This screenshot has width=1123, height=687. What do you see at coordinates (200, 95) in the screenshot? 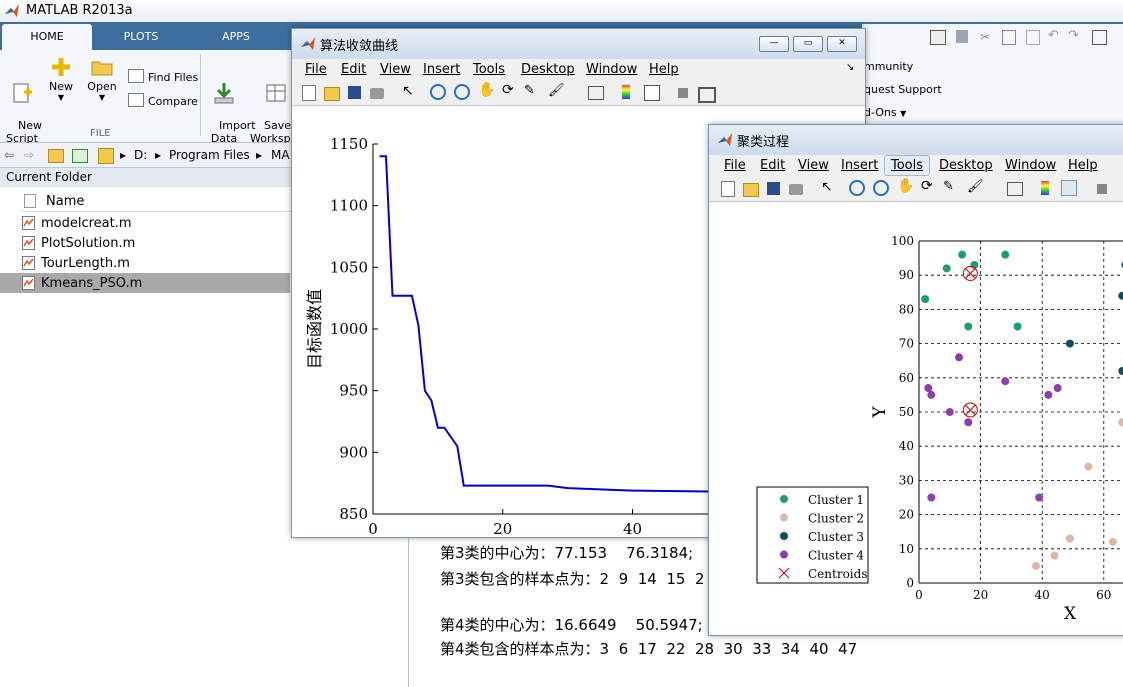
I see `ribbon-divider` at bounding box center [200, 95].